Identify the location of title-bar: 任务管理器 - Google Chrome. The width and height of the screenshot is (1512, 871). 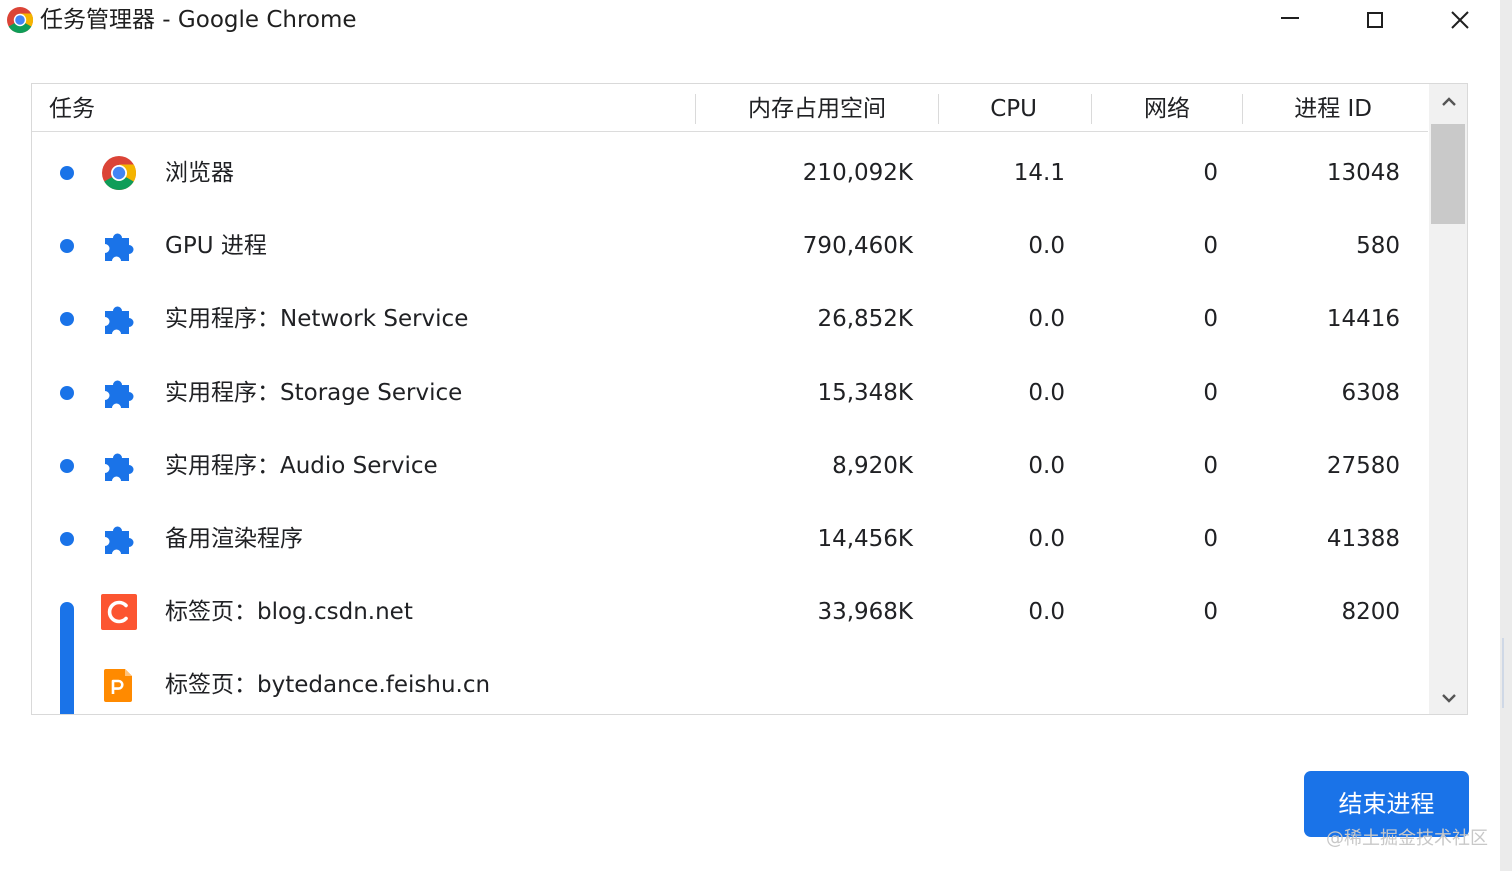
(756, 21).